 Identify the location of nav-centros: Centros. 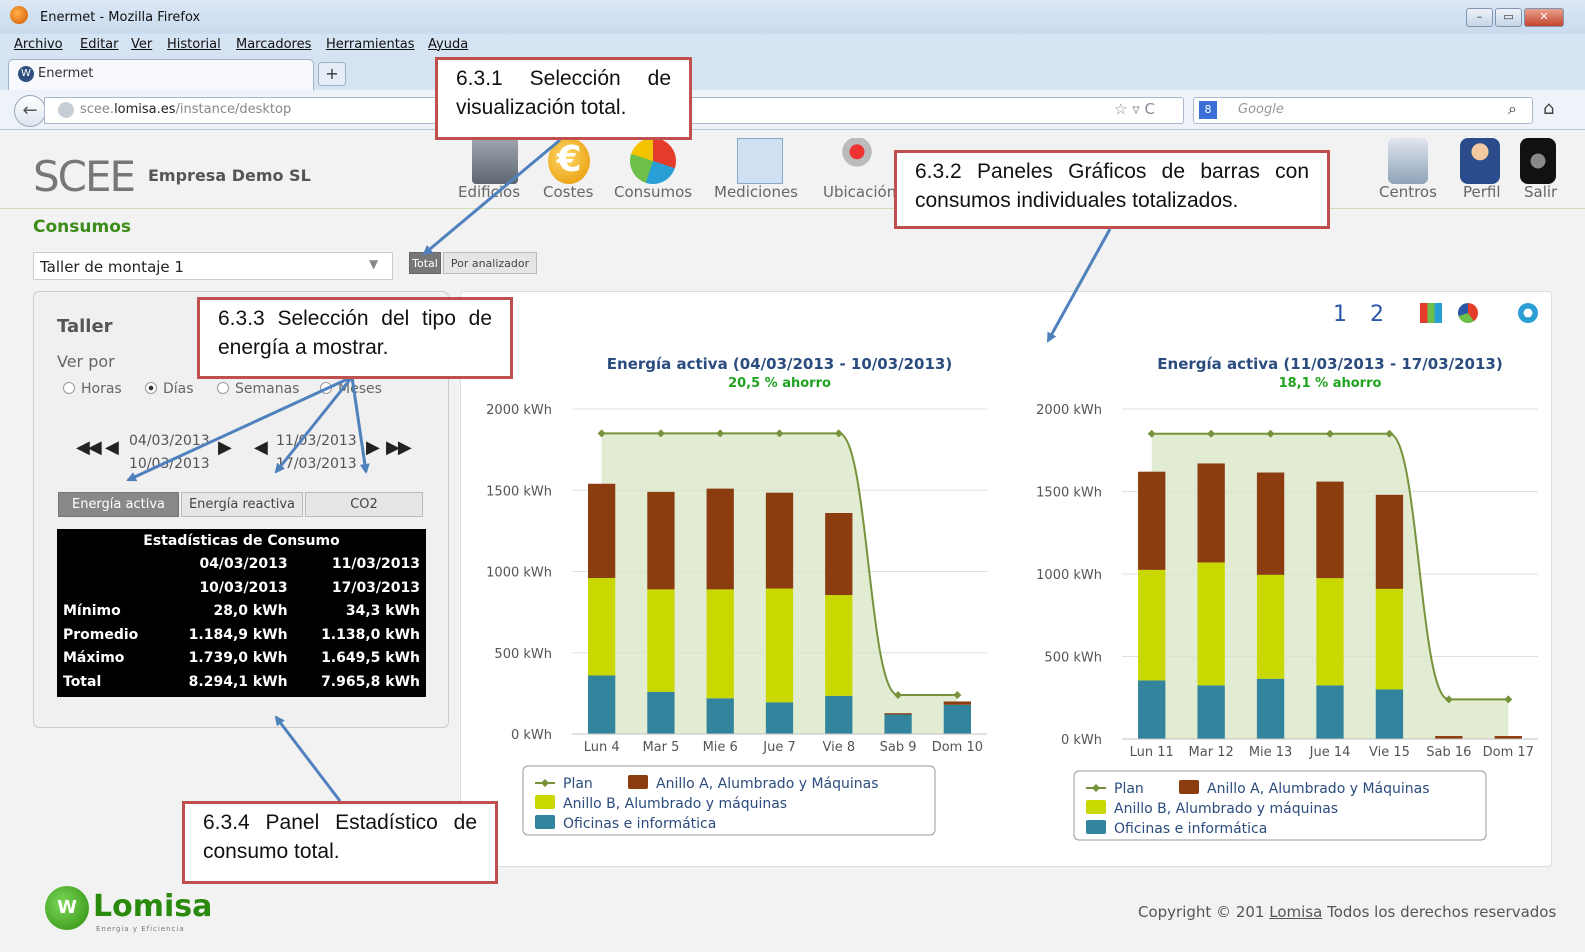
(1408, 192).